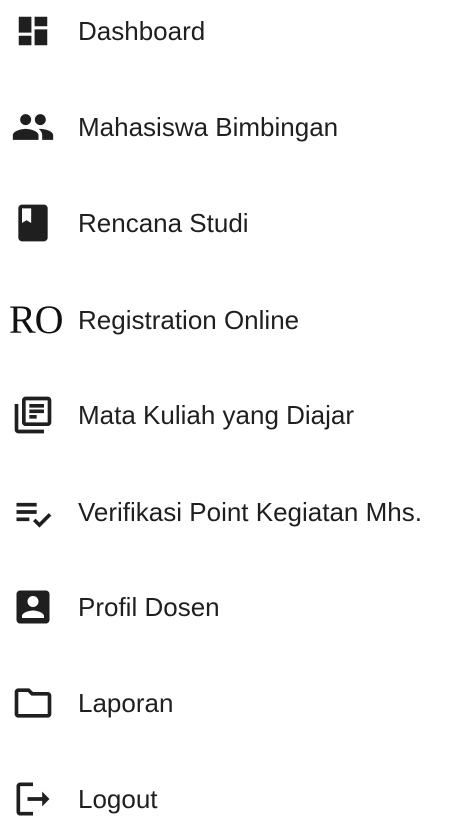 Image resolution: width=449 pixels, height=829 pixels. I want to click on menu-item-label: Laporan, so click(126, 703).